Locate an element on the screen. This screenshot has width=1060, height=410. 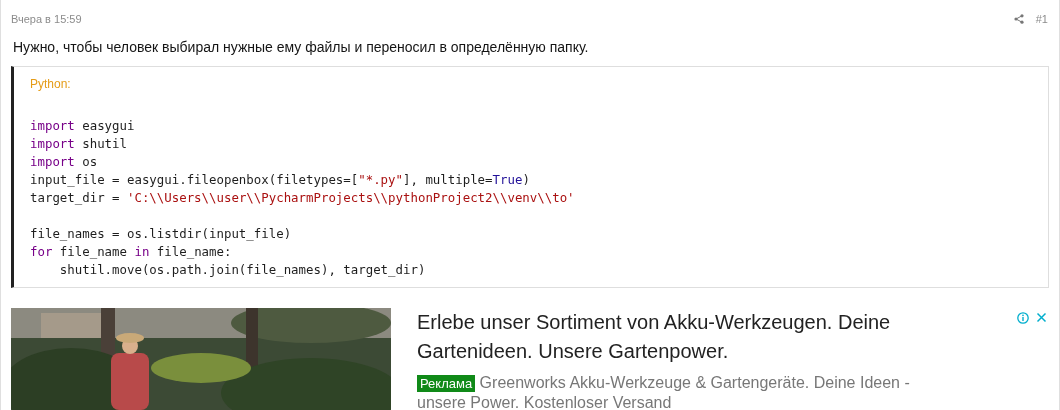
code-line: input_file = easygui.fileopenbox(filetypes=["*.py"], multiple=True) is located at coordinates (280, 180).